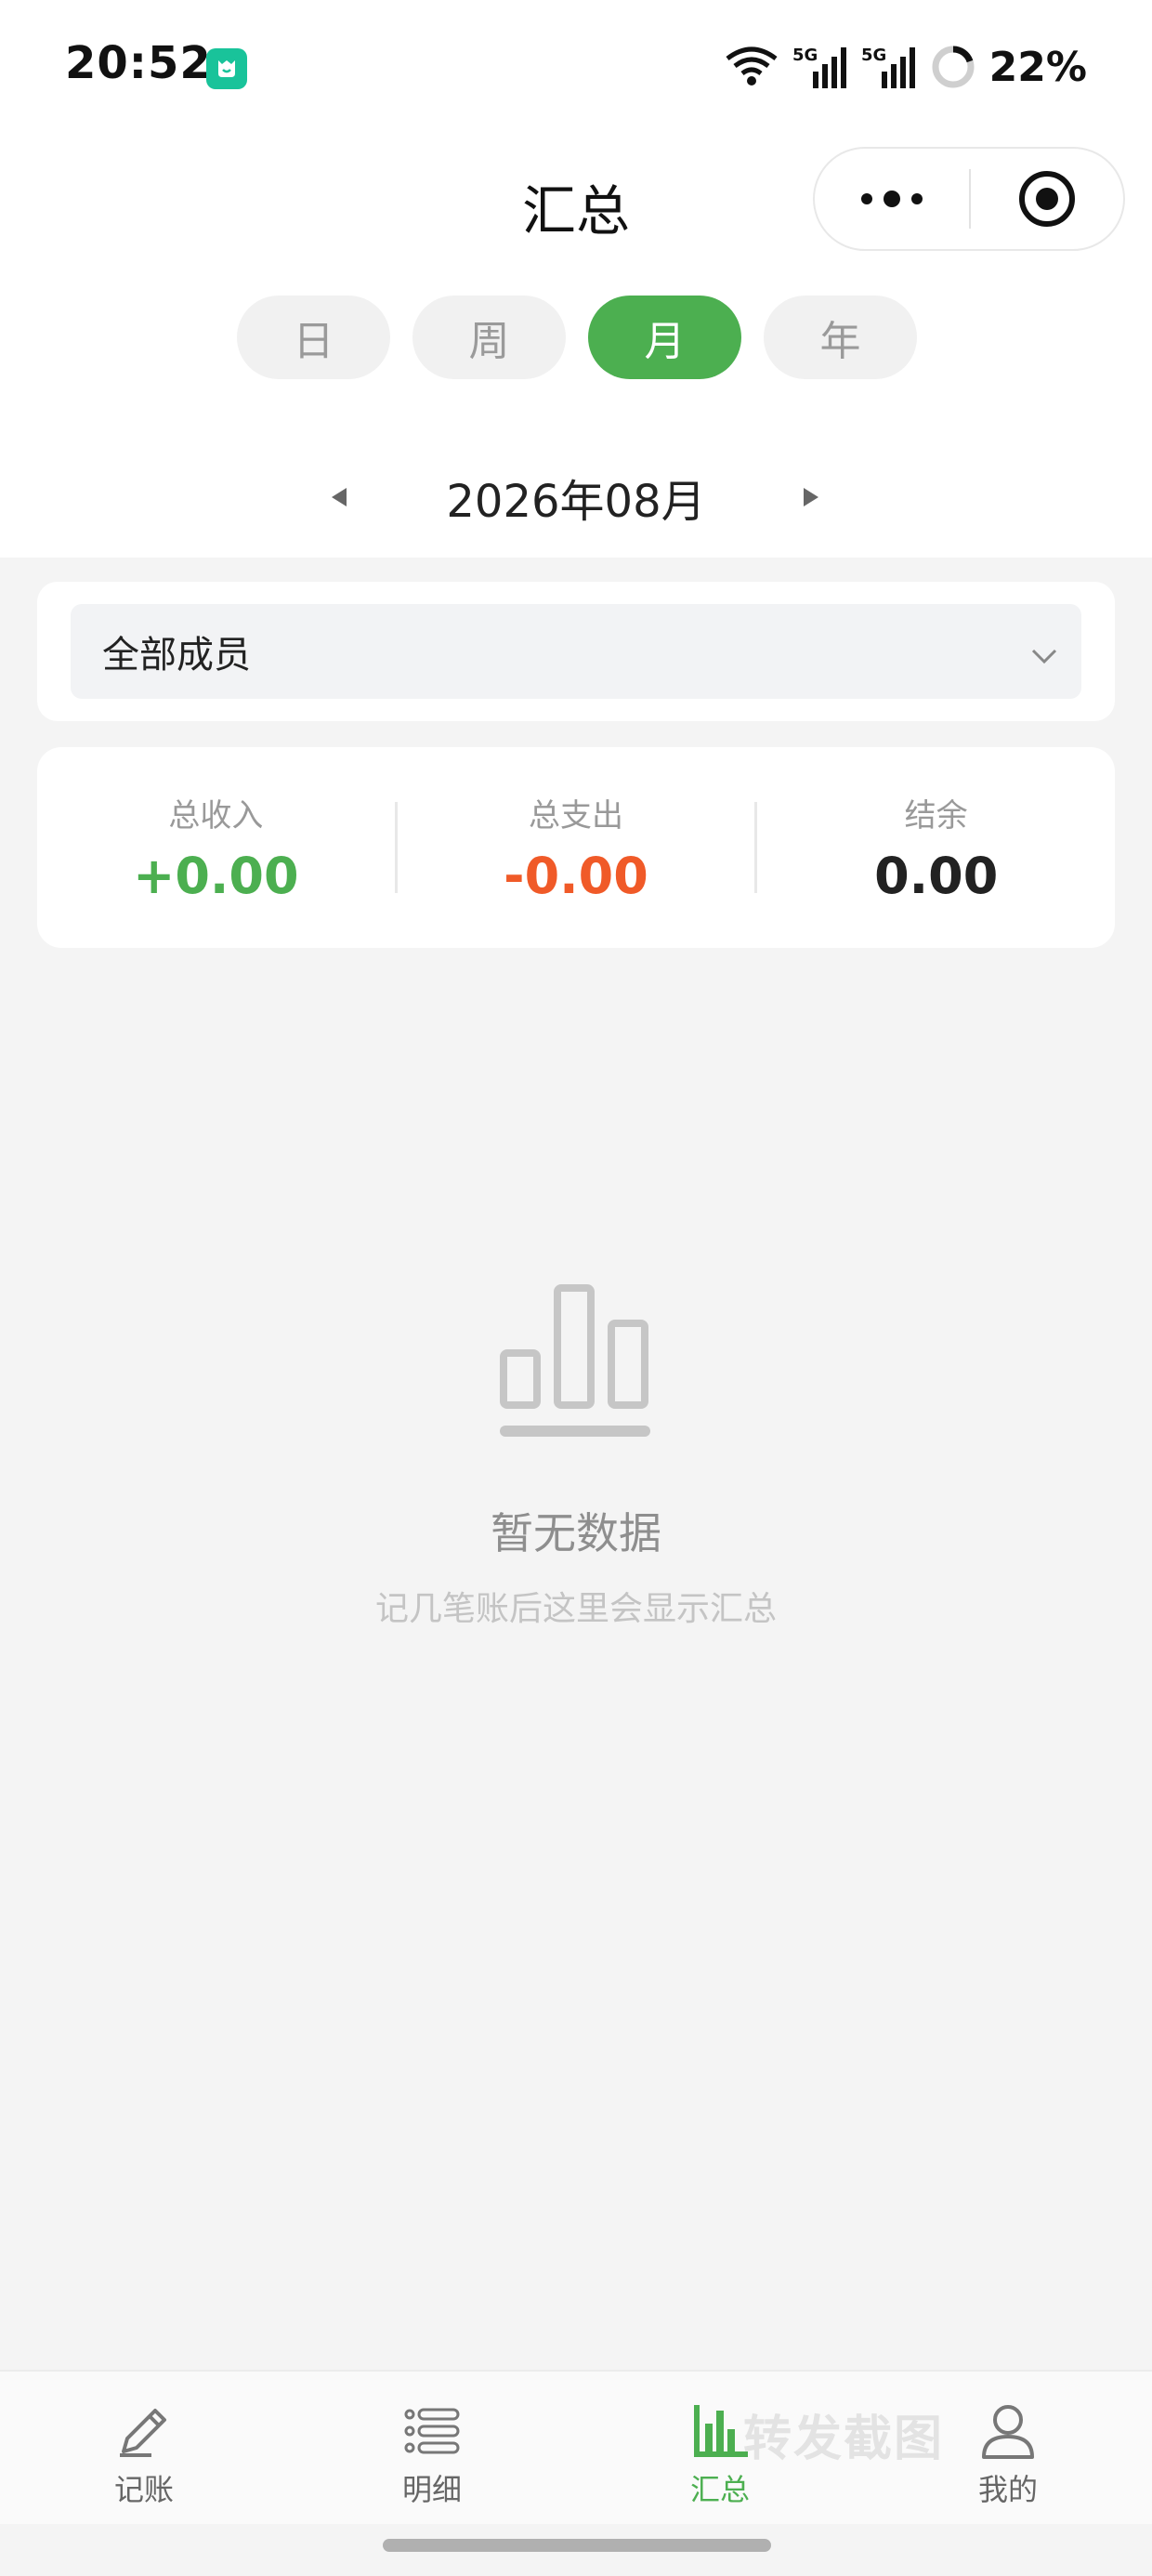 This screenshot has width=1152, height=2576. What do you see at coordinates (576, 816) in the screenshot?
I see `expense-label: 总支出` at bounding box center [576, 816].